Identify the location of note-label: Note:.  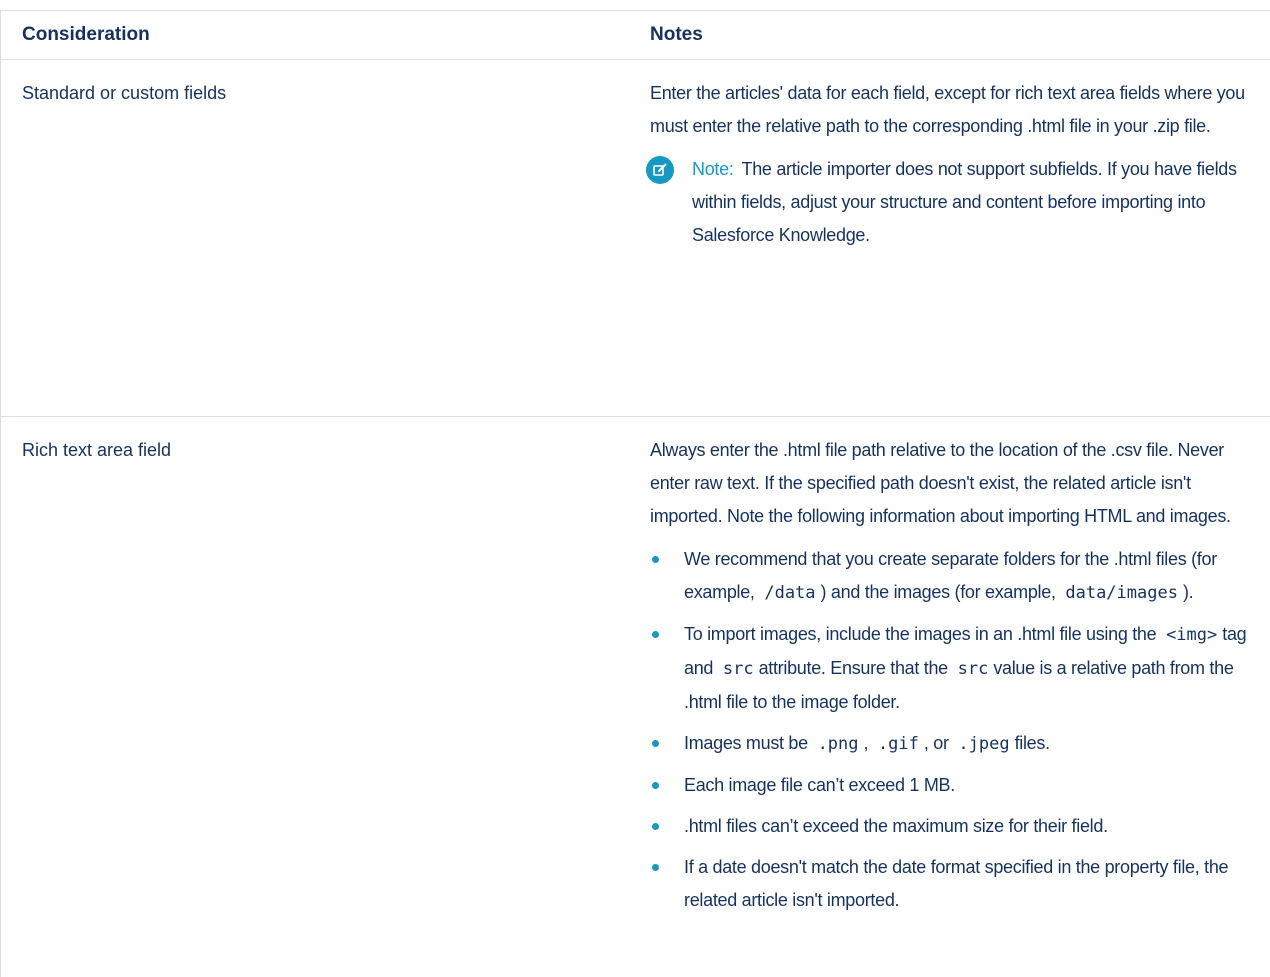
(713, 169).